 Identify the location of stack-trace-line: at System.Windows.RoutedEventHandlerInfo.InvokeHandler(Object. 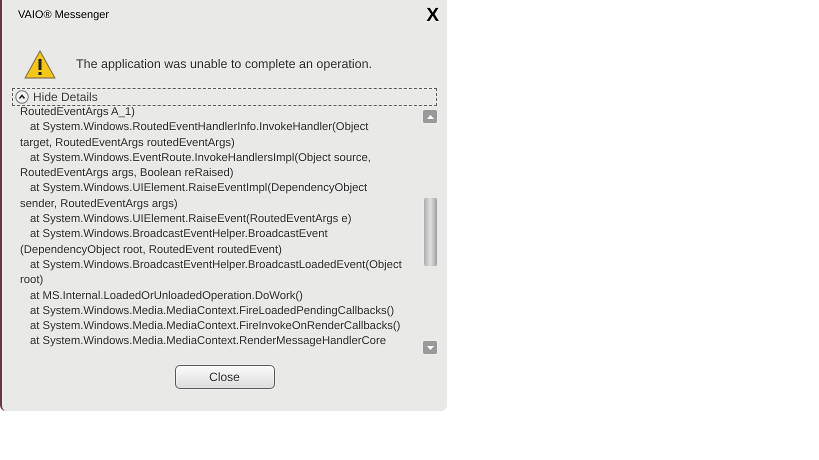
(199, 128).